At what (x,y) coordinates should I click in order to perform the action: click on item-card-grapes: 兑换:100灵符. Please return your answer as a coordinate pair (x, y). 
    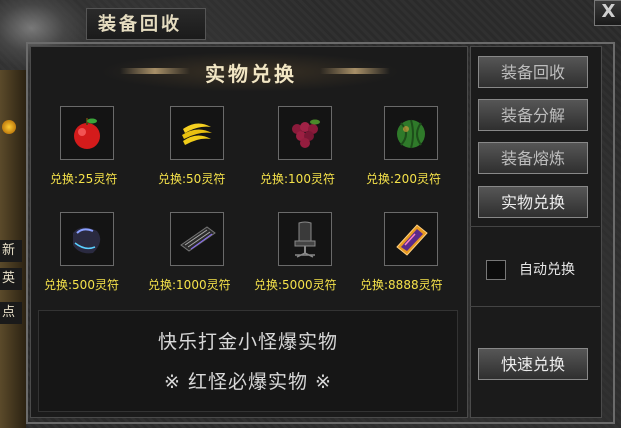
    Looking at the image, I should click on (303, 146).